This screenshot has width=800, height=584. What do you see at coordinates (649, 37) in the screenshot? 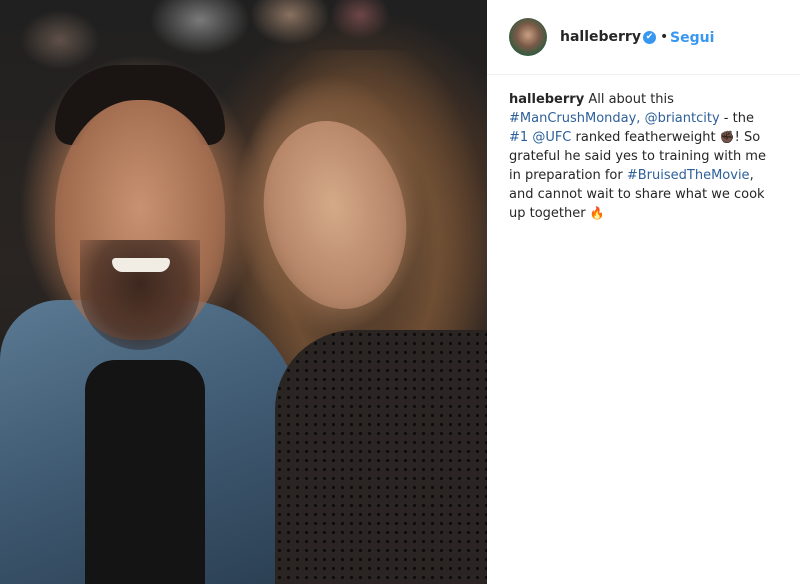
I see `verified-badge-icon: ✔` at bounding box center [649, 37].